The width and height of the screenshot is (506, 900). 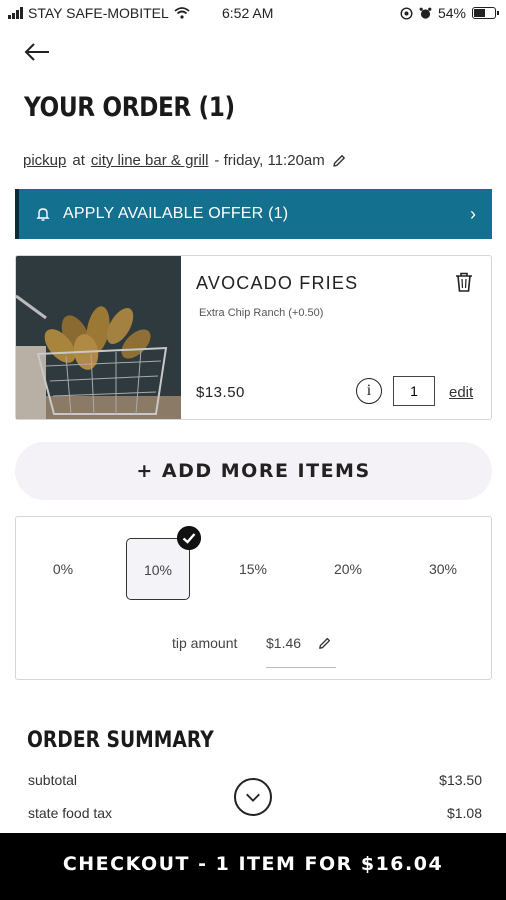 I want to click on status-right: 54%, so click(x=449, y=13).